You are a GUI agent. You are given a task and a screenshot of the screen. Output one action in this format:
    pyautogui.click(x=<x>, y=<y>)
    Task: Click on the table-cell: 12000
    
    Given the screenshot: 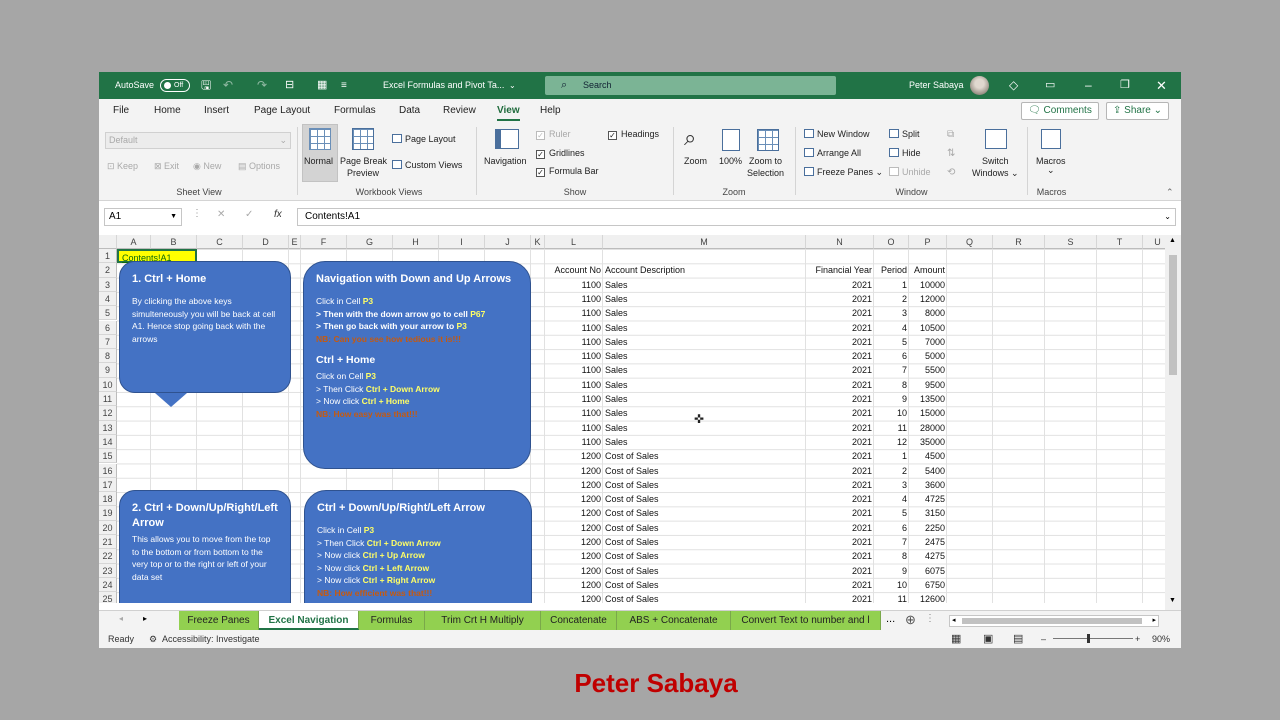 What is the action you would take?
    pyautogui.click(x=928, y=299)
    